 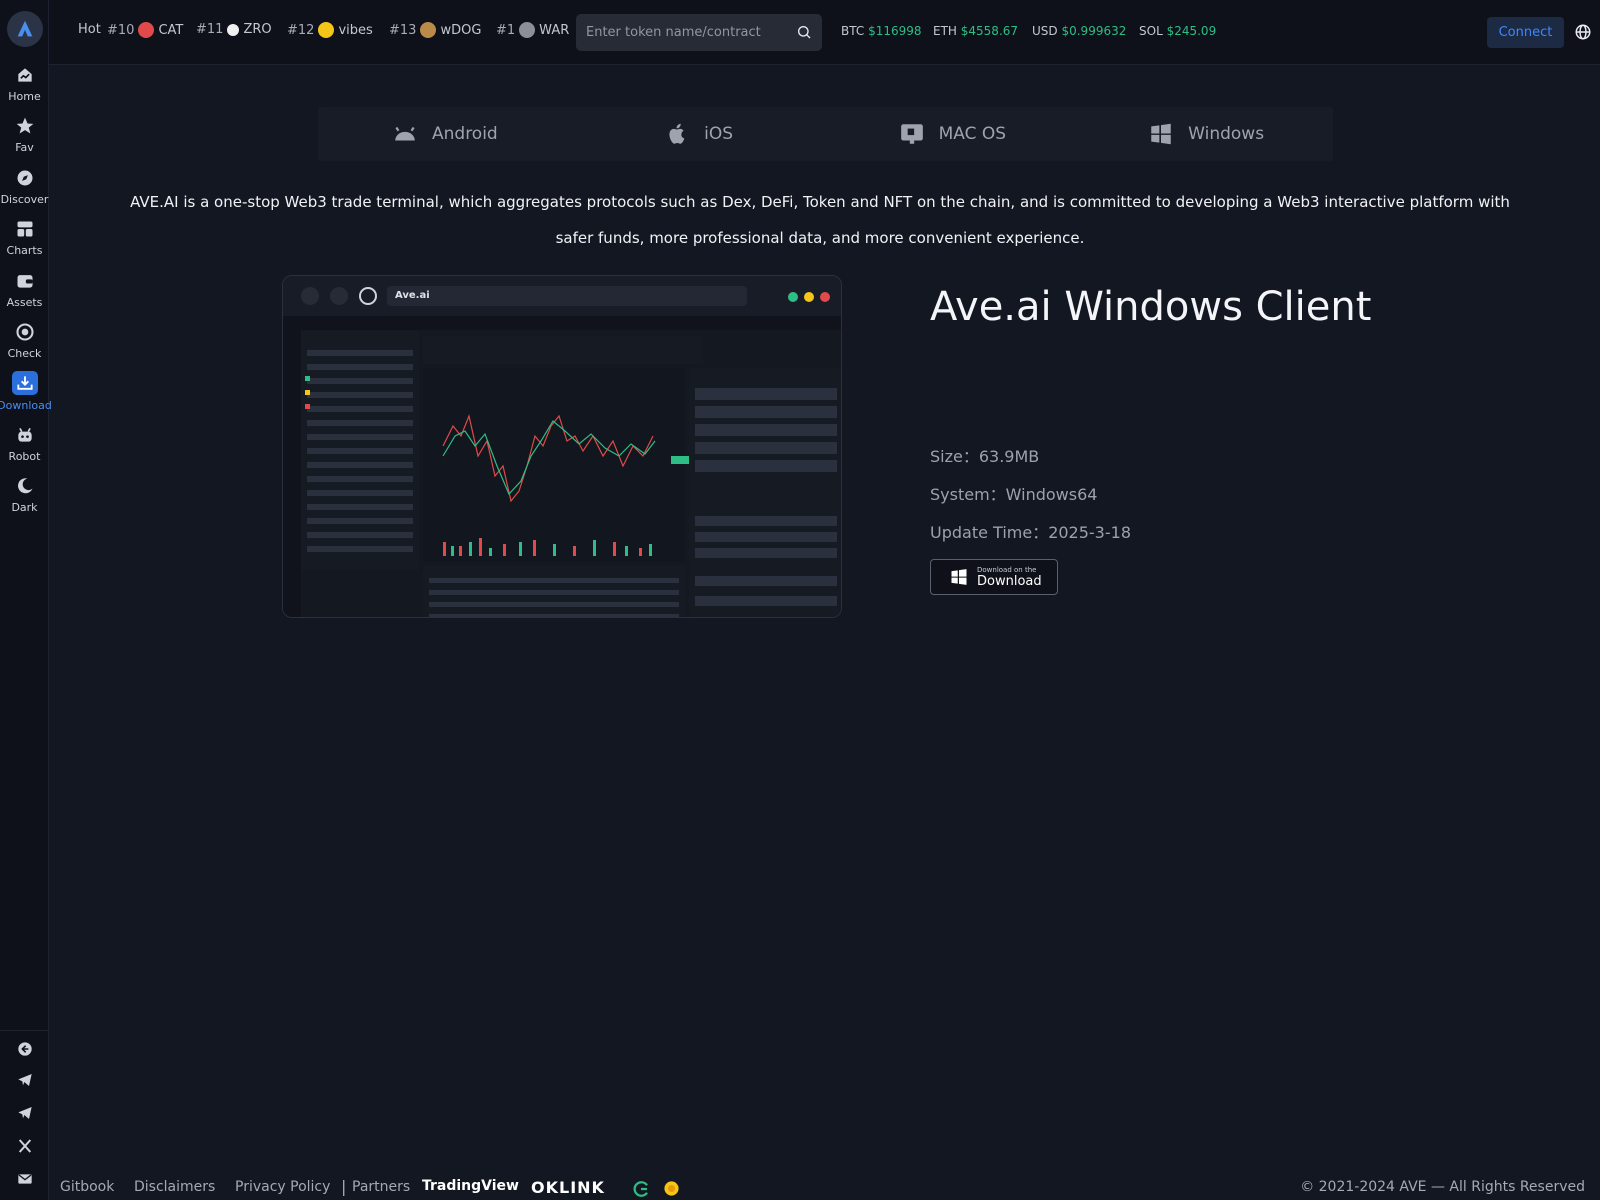 I want to click on footer-link-partners: Partners, so click(x=381, y=1187).